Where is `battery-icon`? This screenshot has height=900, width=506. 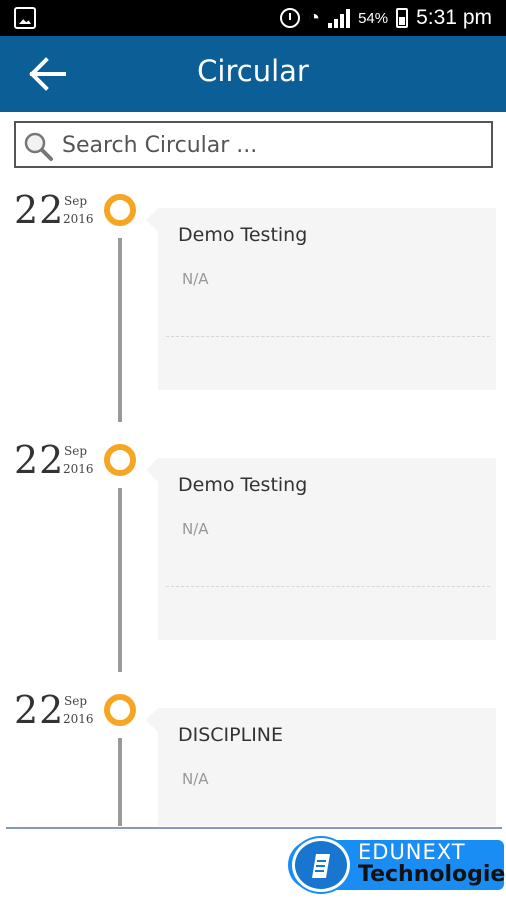
battery-icon is located at coordinates (402, 18).